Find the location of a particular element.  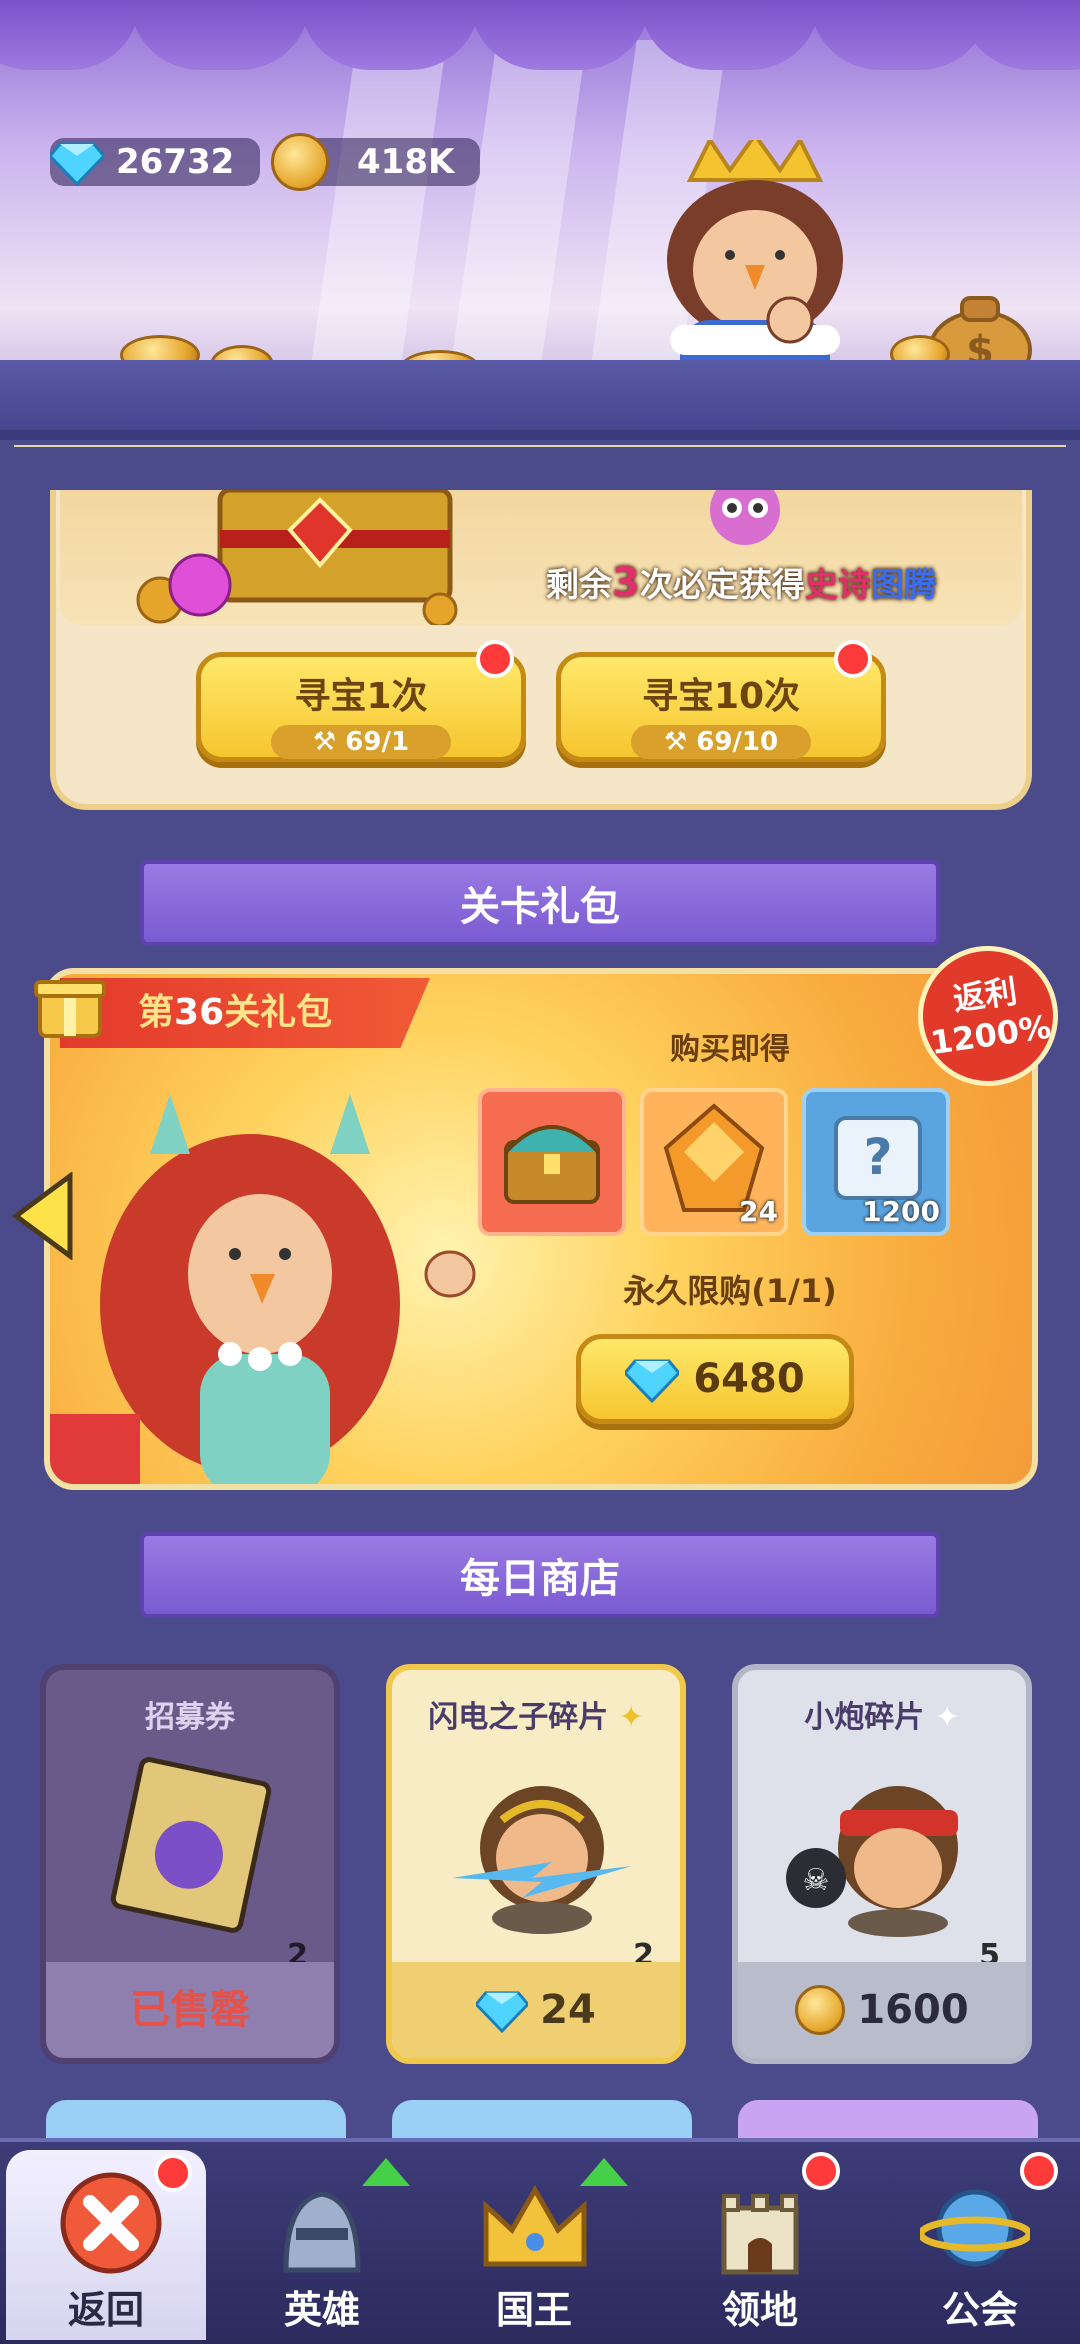

gold-counter: 418K is located at coordinates (375, 162).